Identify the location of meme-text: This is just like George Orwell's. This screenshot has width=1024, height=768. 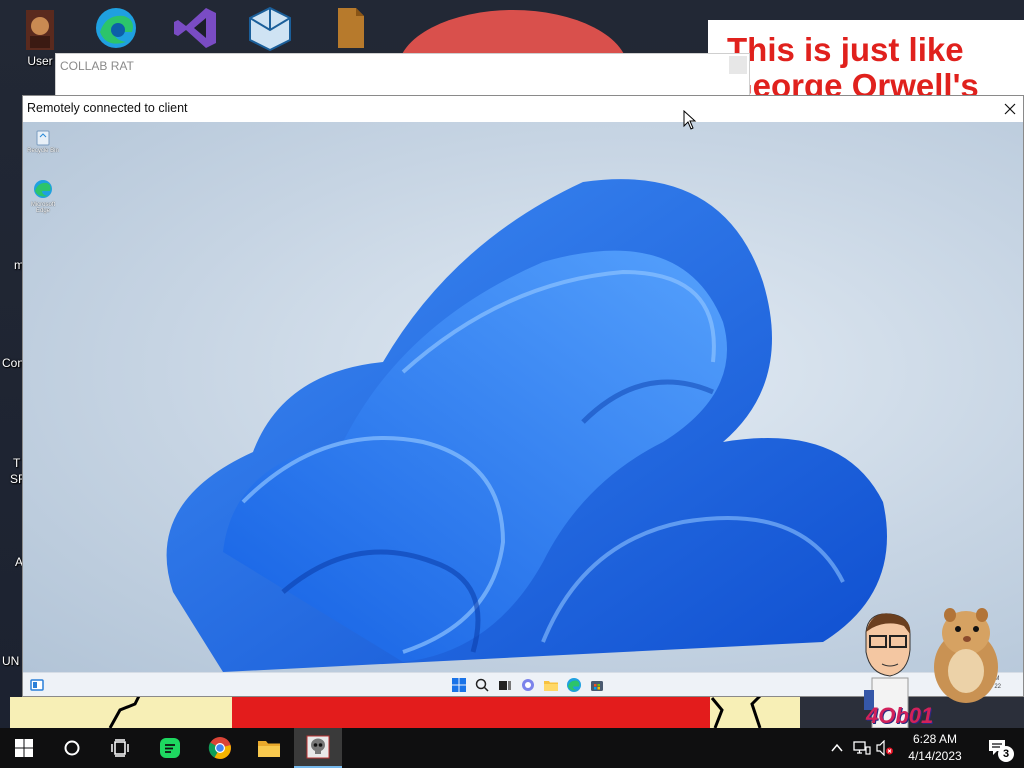
(875, 68).